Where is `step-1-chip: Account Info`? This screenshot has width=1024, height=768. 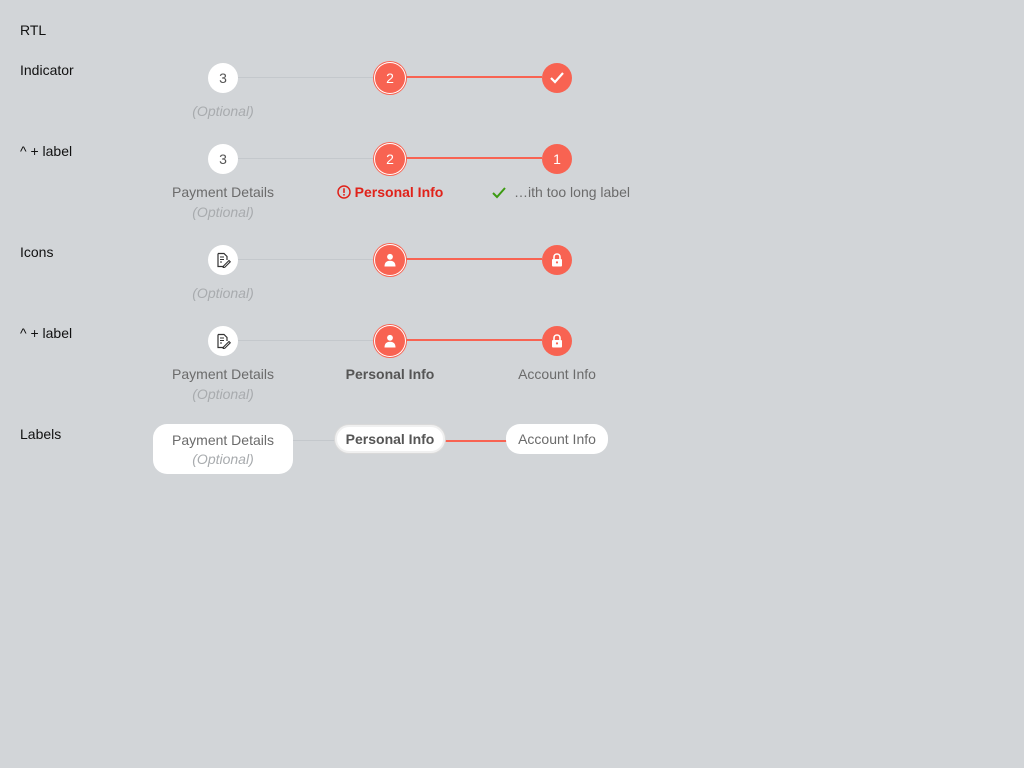
step-1-chip: Account Info is located at coordinates (557, 439).